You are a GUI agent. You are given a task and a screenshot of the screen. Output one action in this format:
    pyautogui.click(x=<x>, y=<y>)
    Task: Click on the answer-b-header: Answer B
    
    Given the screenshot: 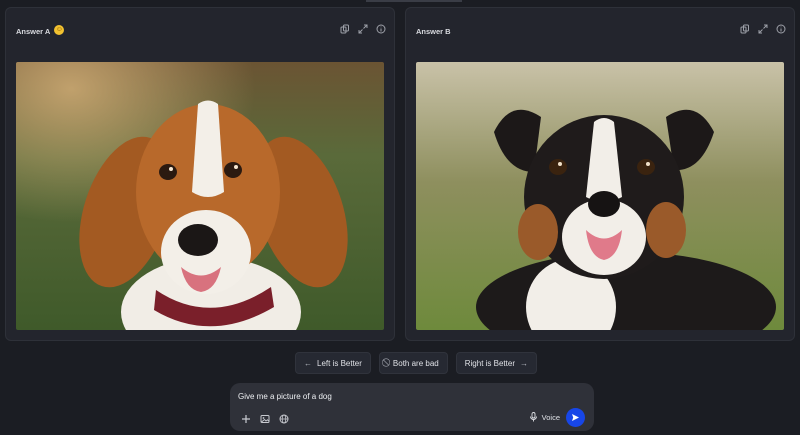 What is the action you would take?
    pyautogui.click(x=433, y=31)
    